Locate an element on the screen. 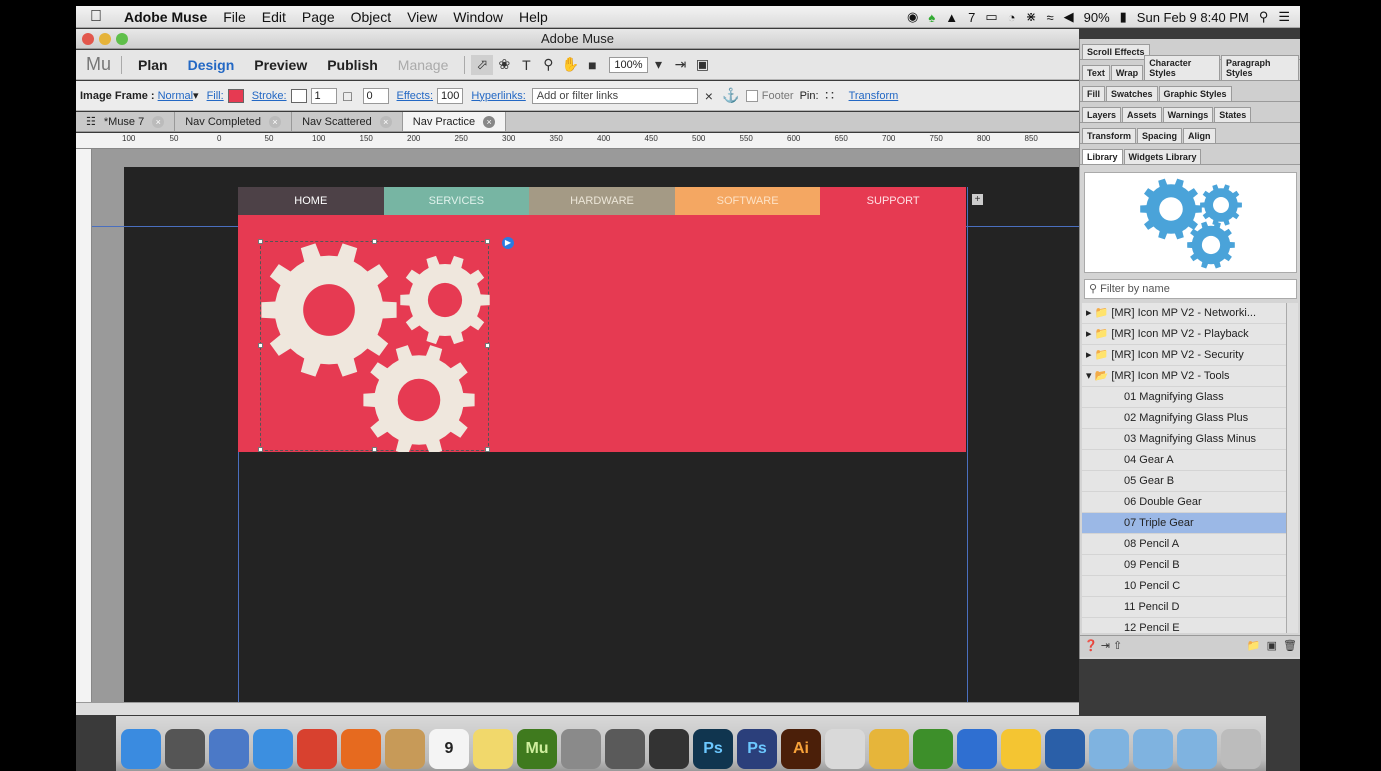 The height and width of the screenshot is (771, 1381). cyberduck-icon is located at coordinates (1021, 749).